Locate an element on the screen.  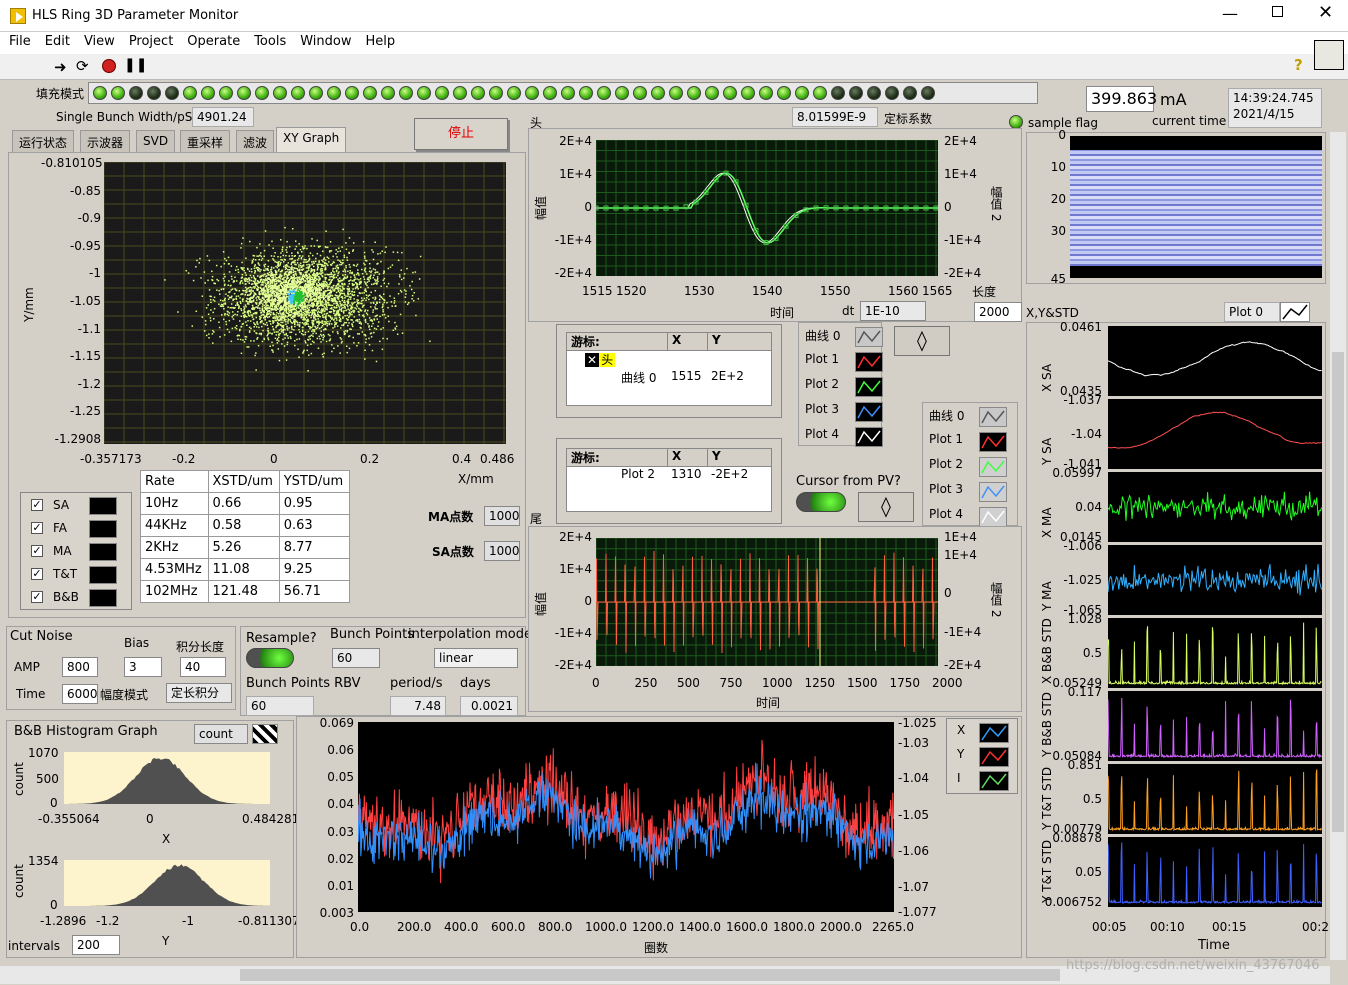
rate-table-cell: 10Hz is located at coordinates (174, 503).